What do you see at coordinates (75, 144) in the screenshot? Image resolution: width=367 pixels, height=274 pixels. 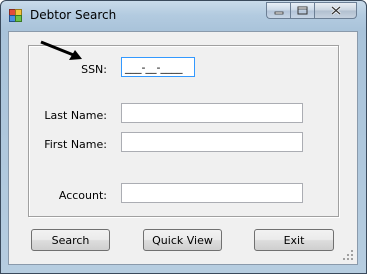 I see `first-name-label: First Name:` at bounding box center [75, 144].